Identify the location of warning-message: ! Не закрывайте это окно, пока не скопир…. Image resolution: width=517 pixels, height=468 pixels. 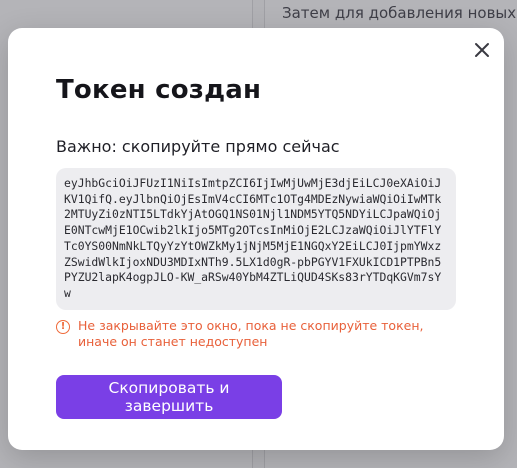
(256, 334).